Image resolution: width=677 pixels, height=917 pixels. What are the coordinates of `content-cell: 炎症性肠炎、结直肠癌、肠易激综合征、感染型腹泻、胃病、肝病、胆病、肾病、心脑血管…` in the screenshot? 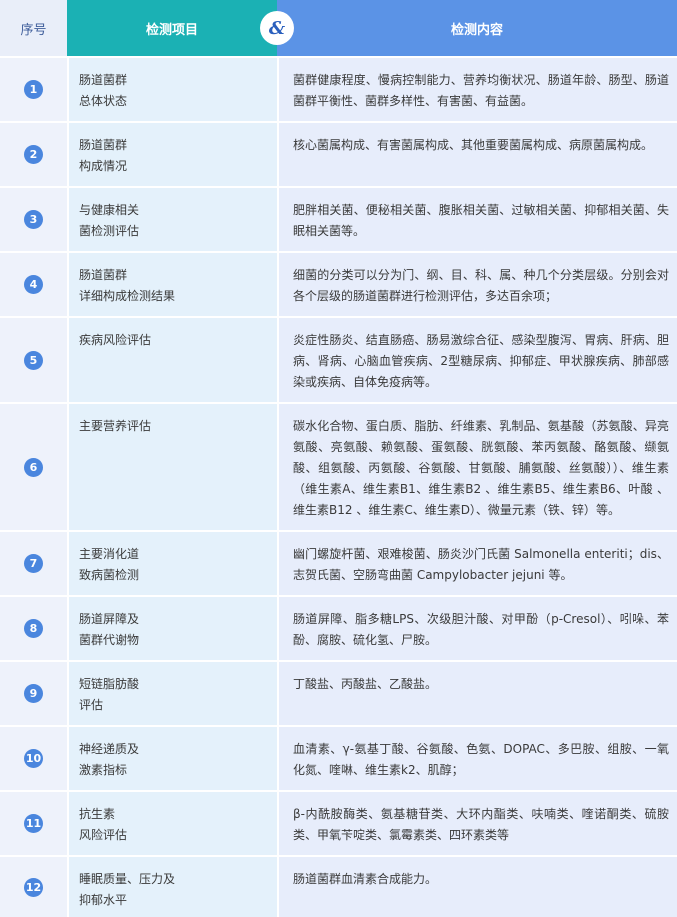 It's located at (478, 360).